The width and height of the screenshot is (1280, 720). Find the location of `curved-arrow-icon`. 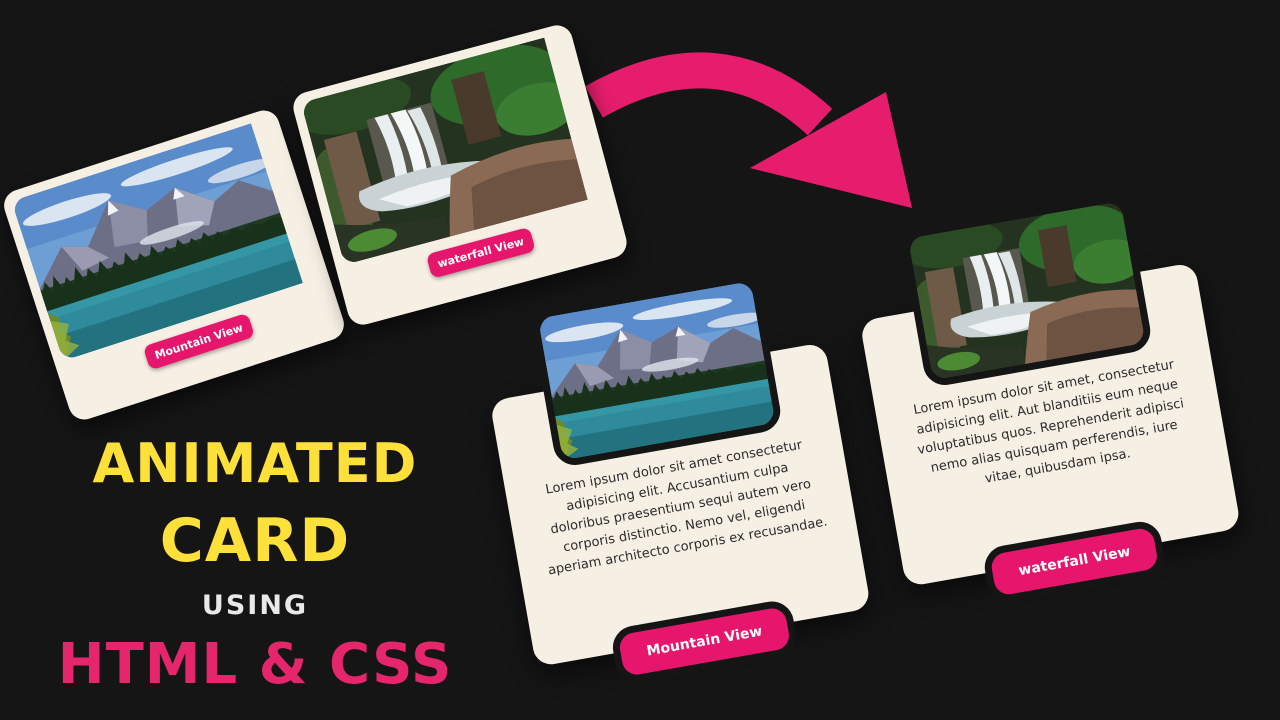

curved-arrow-icon is located at coordinates (748, 130).